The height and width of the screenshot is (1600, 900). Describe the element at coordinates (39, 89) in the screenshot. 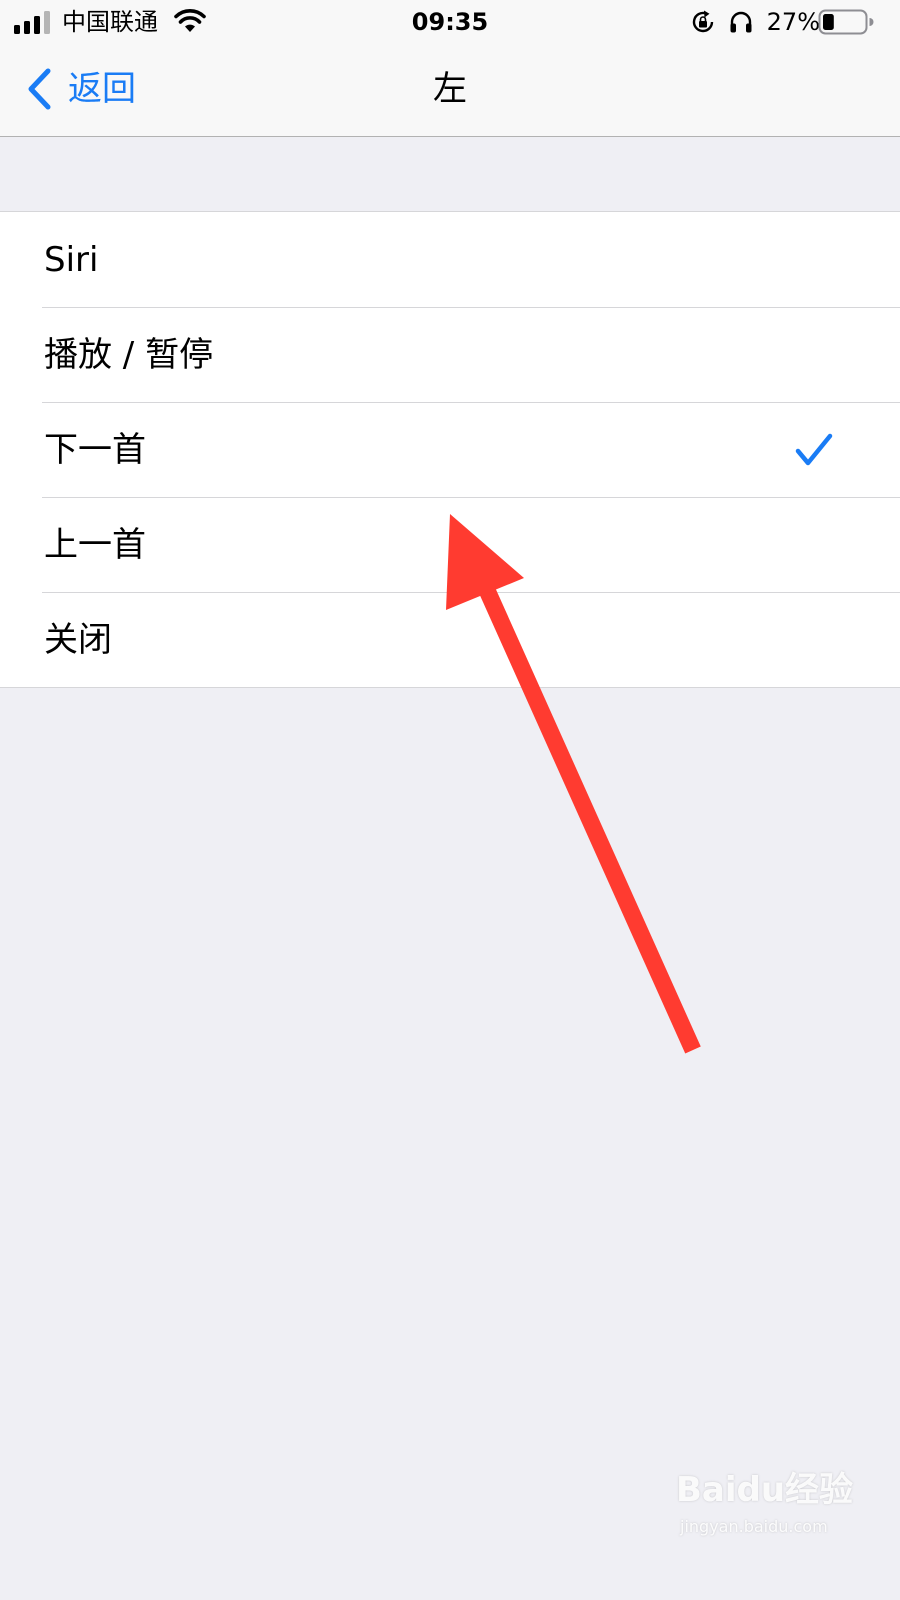

I see `chevron-left-icon` at that location.